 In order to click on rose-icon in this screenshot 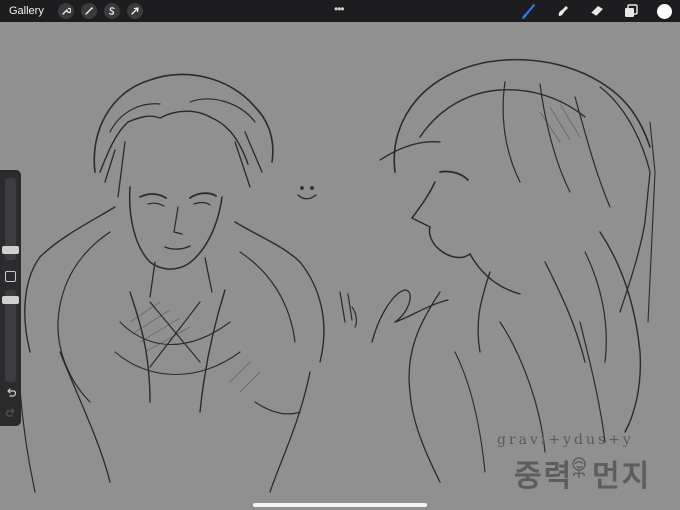, I will do `click(579, 467)`.